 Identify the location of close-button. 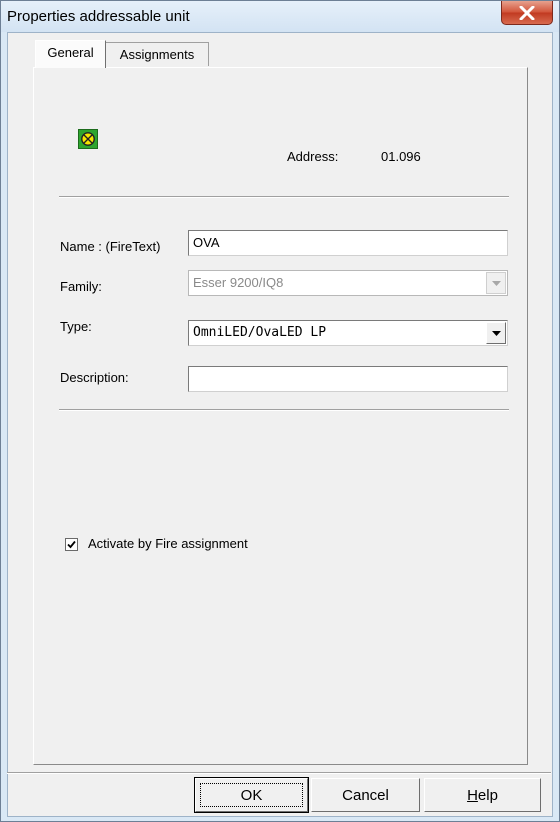
(527, 13).